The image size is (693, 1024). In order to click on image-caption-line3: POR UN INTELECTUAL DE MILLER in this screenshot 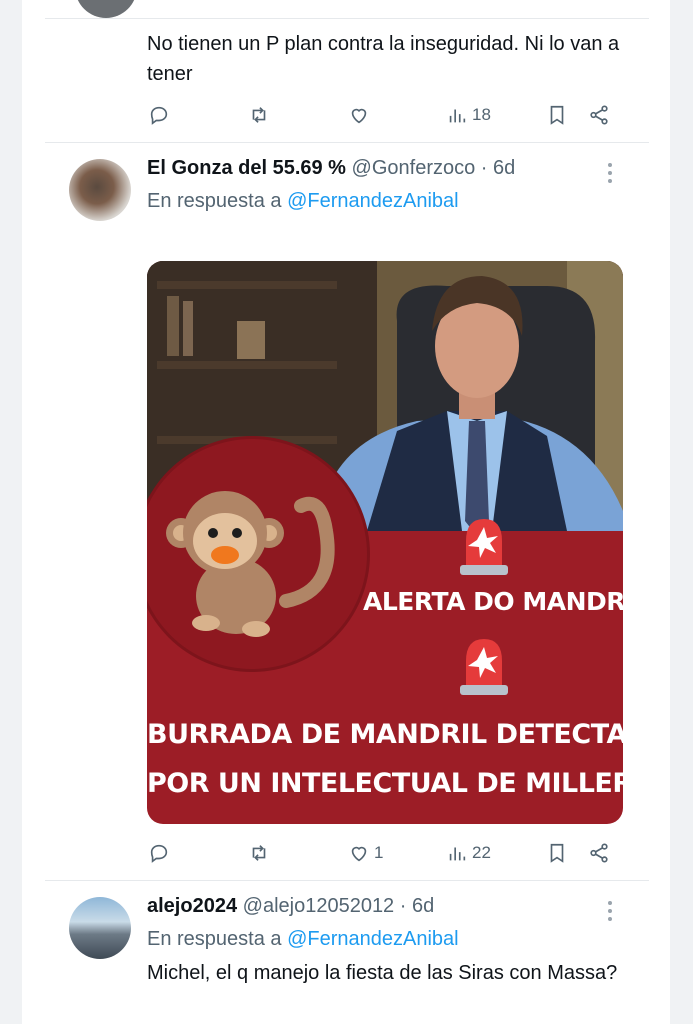, I will do `click(385, 783)`.